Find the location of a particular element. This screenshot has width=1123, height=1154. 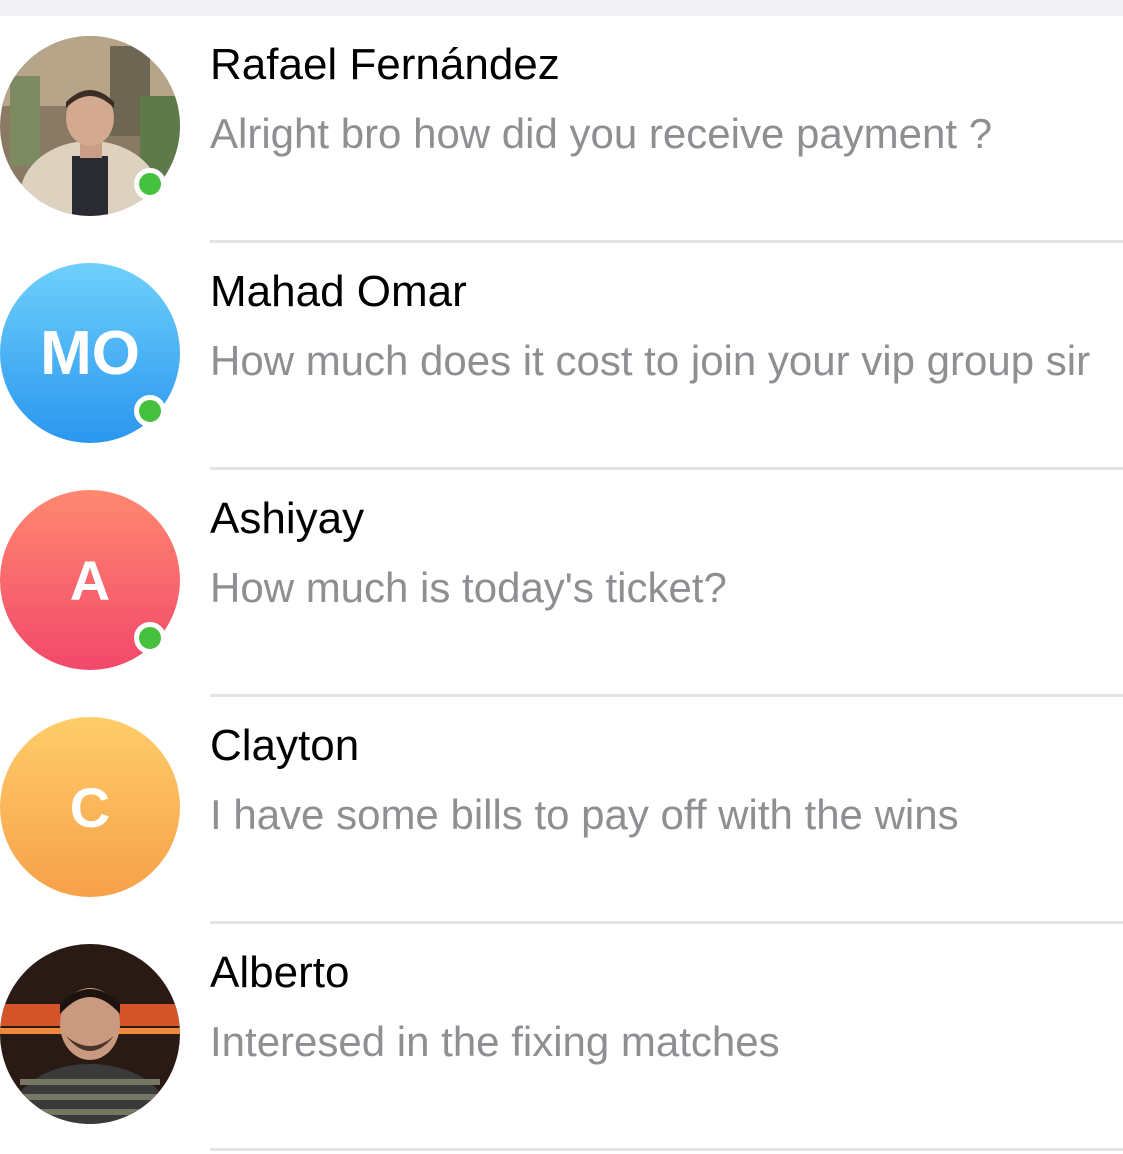

message-preview: Interesed in the fixing matches is located at coordinates (495, 1041).